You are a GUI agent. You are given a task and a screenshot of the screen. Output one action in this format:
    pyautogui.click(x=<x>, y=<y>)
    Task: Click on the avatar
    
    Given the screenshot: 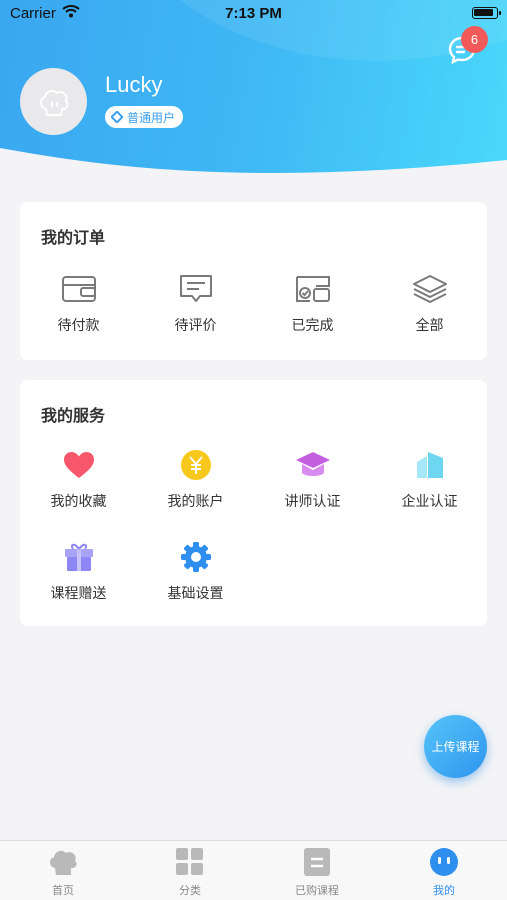 What is the action you would take?
    pyautogui.click(x=53, y=101)
    